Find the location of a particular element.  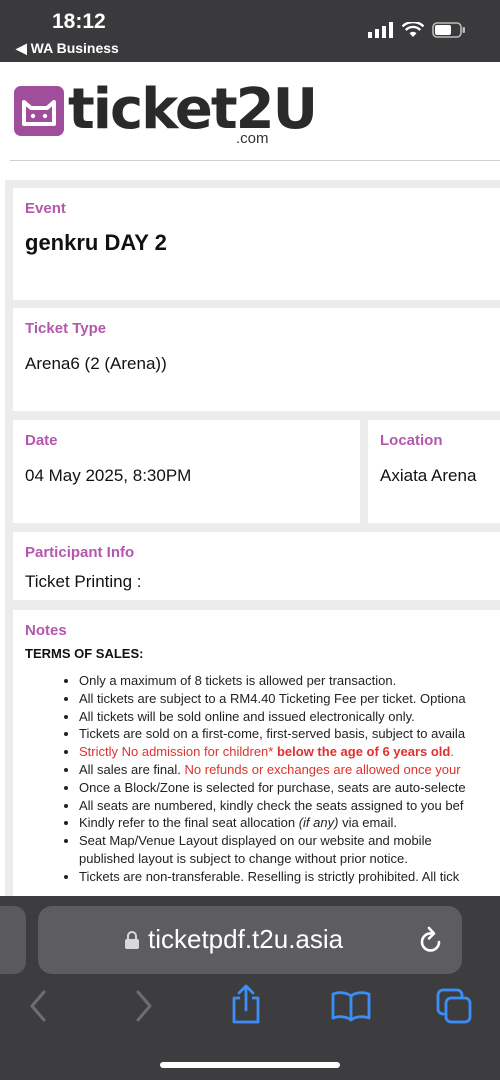

event-label: Event is located at coordinates (45, 208).